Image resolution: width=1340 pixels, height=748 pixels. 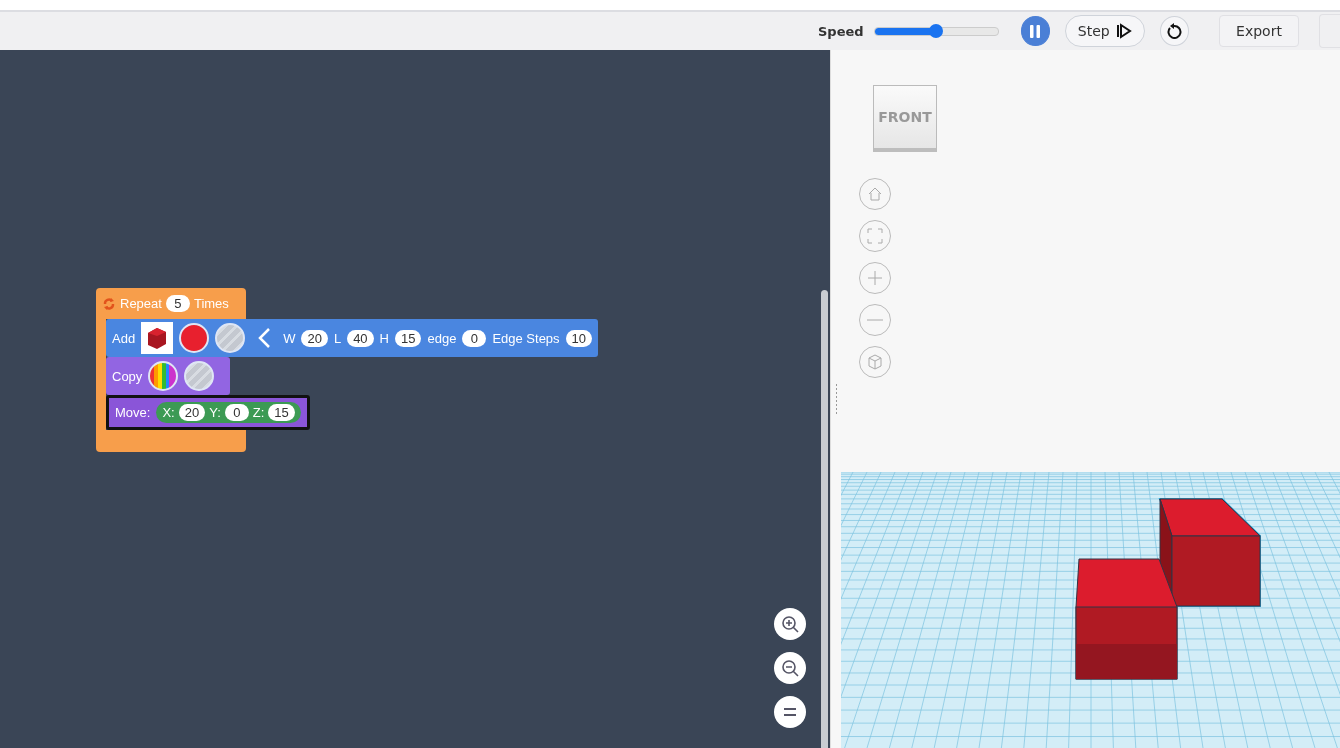 I want to click on speed-label: Speed, so click(x=841, y=31).